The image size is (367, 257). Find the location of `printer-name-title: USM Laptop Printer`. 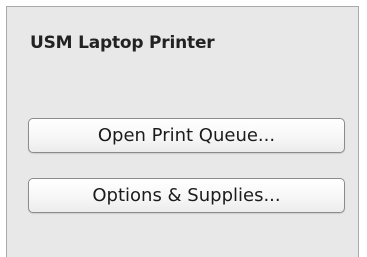

printer-name-title: USM Laptop Printer is located at coordinates (122, 43).